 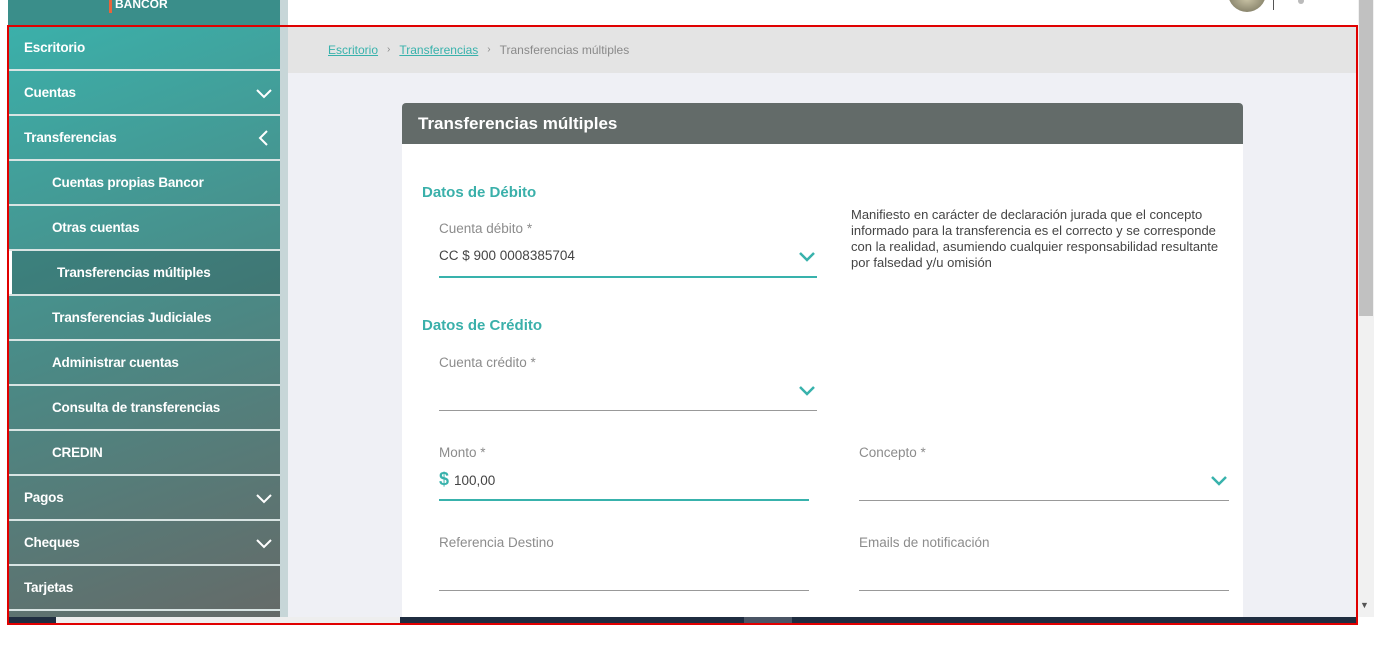 I want to click on sidebar-item-transferencias-judiciales: Transferencias Judiciales, so click(x=144, y=318).